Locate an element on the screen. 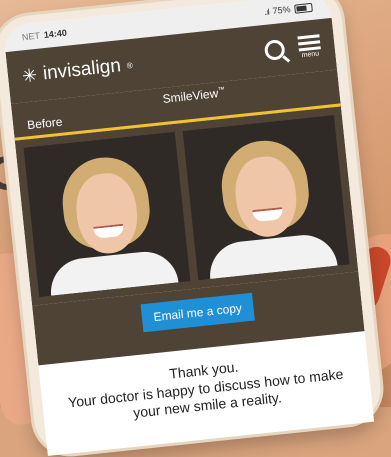 The height and width of the screenshot is (457, 391). search-icon is located at coordinates (274, 50).